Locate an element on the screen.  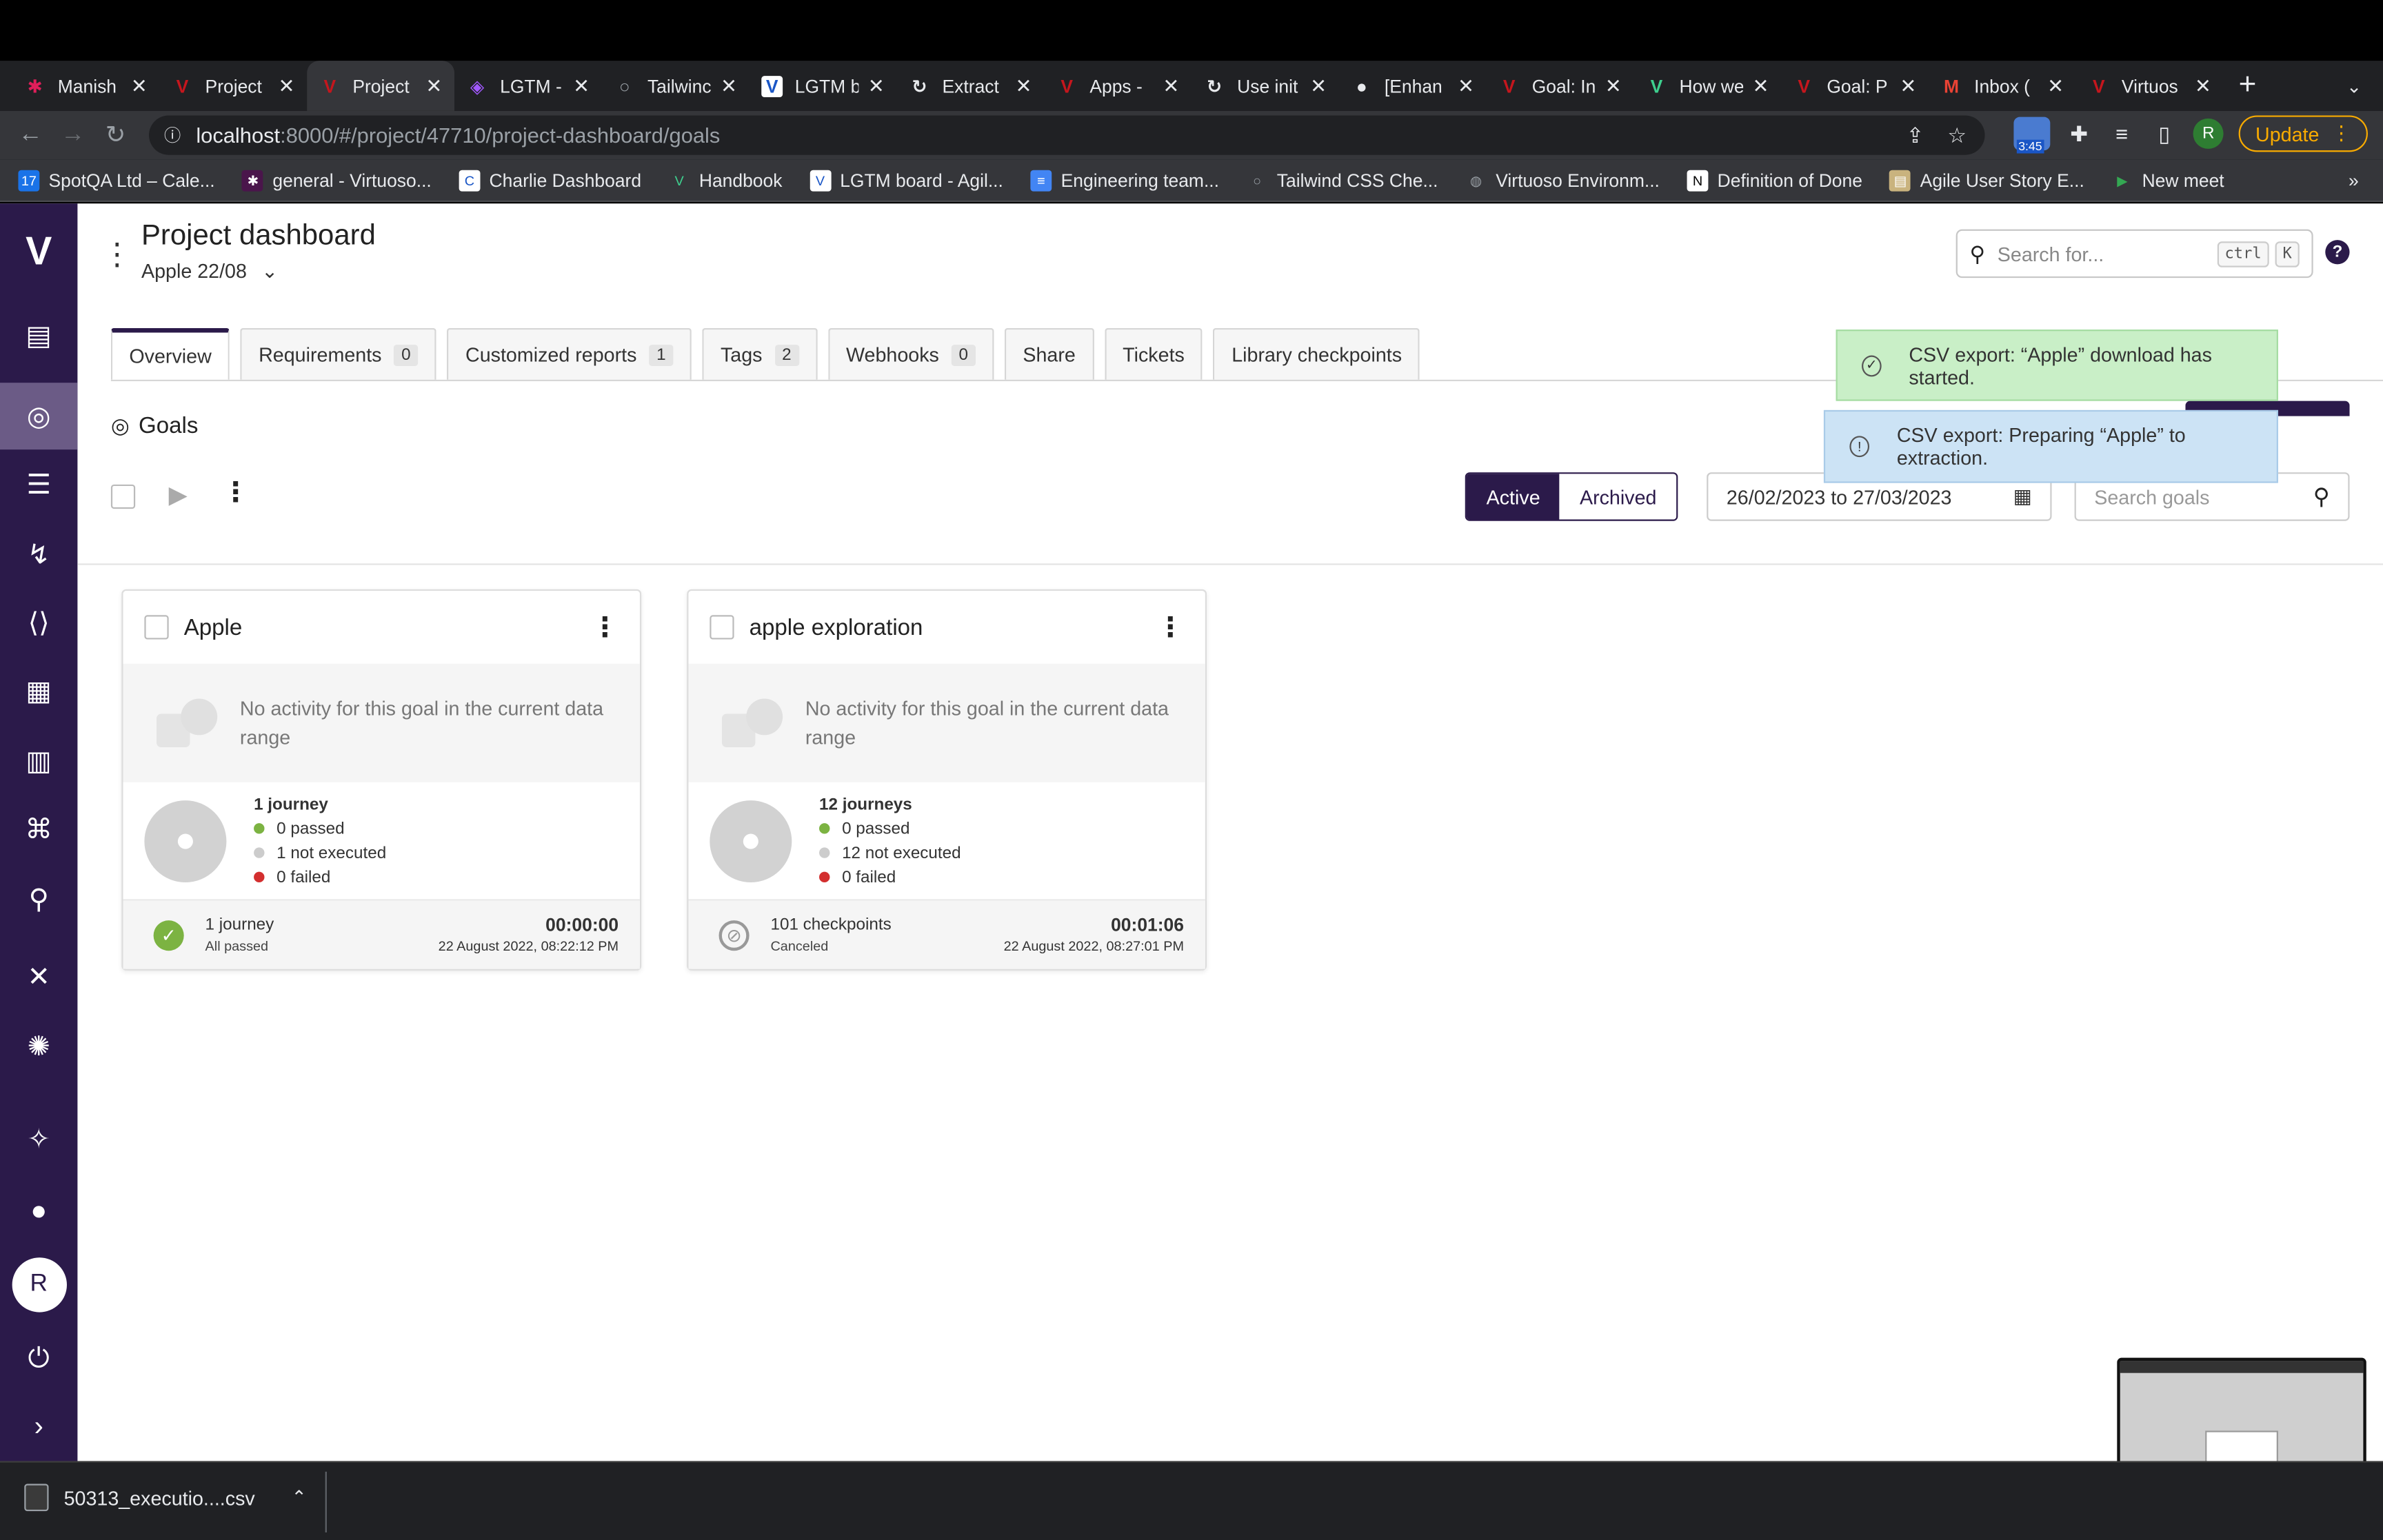
power-icon: ⏻ is located at coordinates (38, 1358).